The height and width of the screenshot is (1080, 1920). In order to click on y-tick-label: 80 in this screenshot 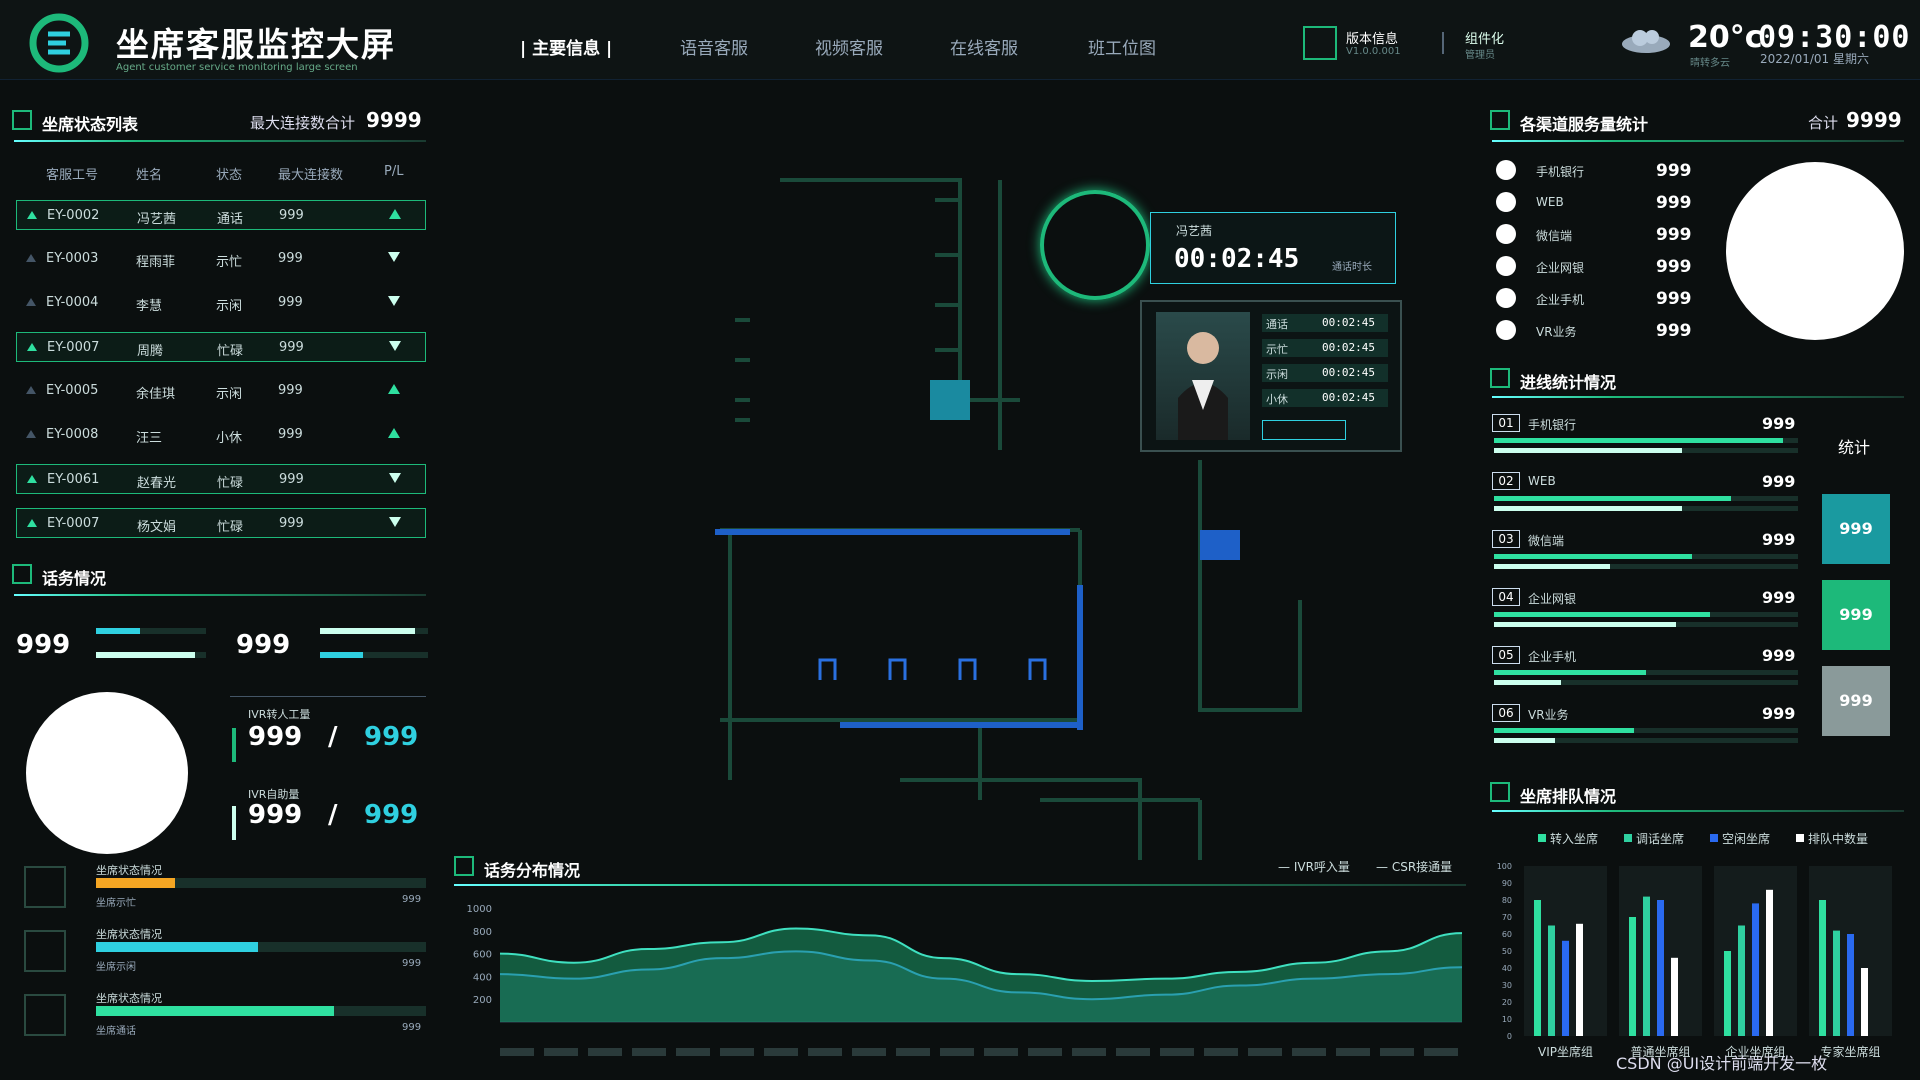, I will do `click(1507, 900)`.